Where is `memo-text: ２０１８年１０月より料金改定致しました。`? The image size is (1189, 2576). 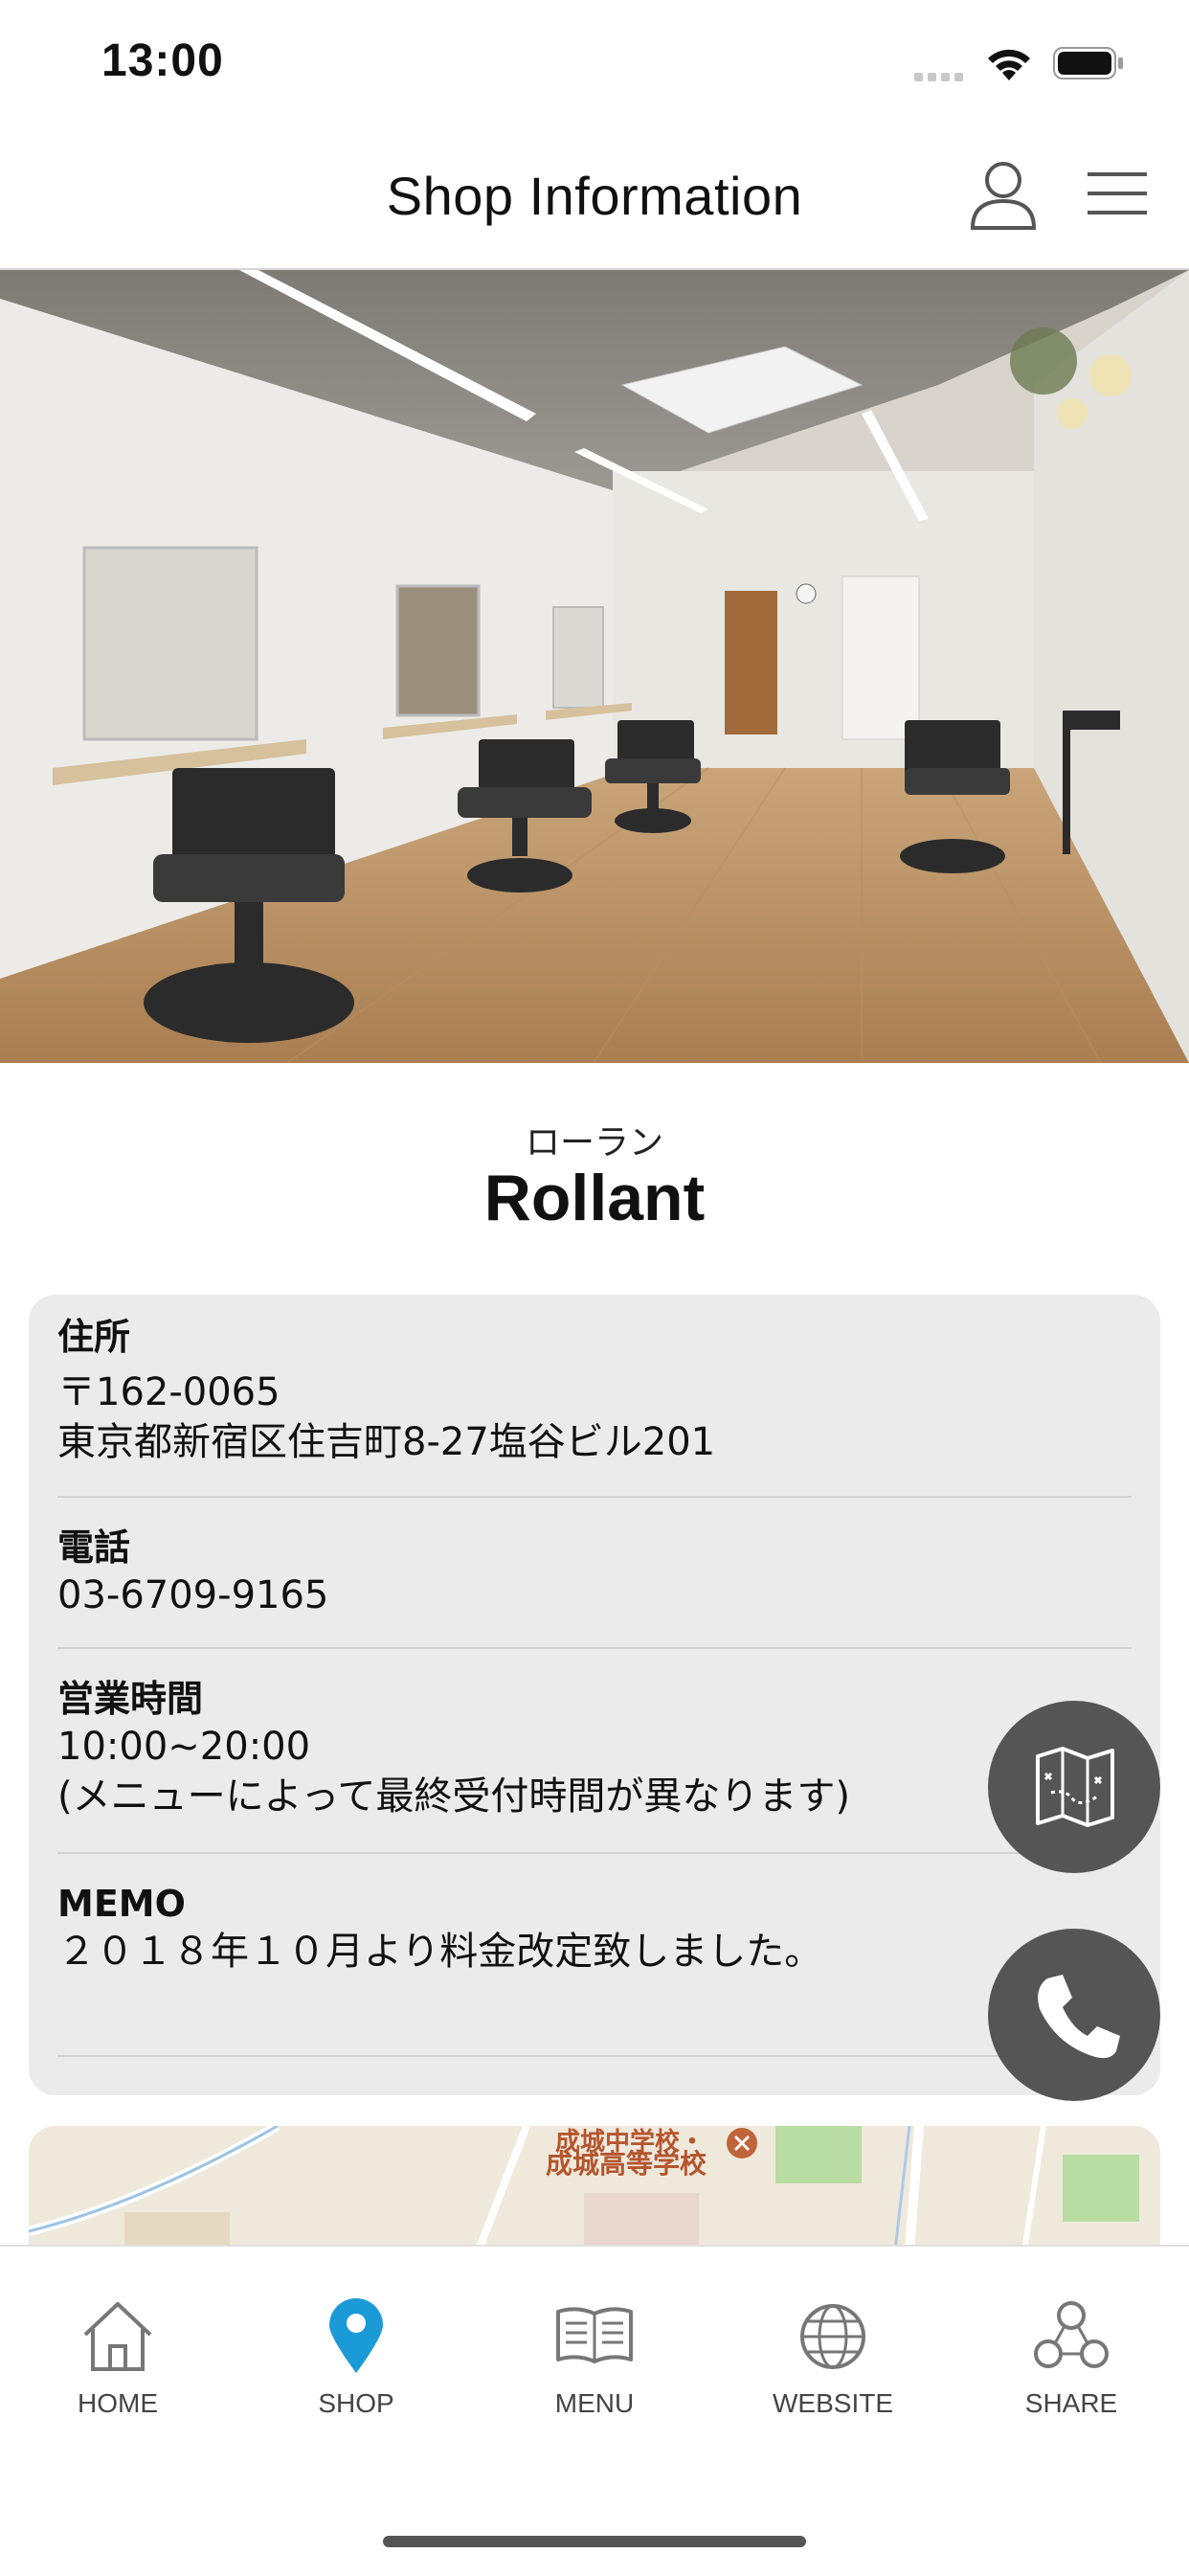
memo-text: ２０１８年１０月より料金改定致しました。 is located at coordinates (440, 1952).